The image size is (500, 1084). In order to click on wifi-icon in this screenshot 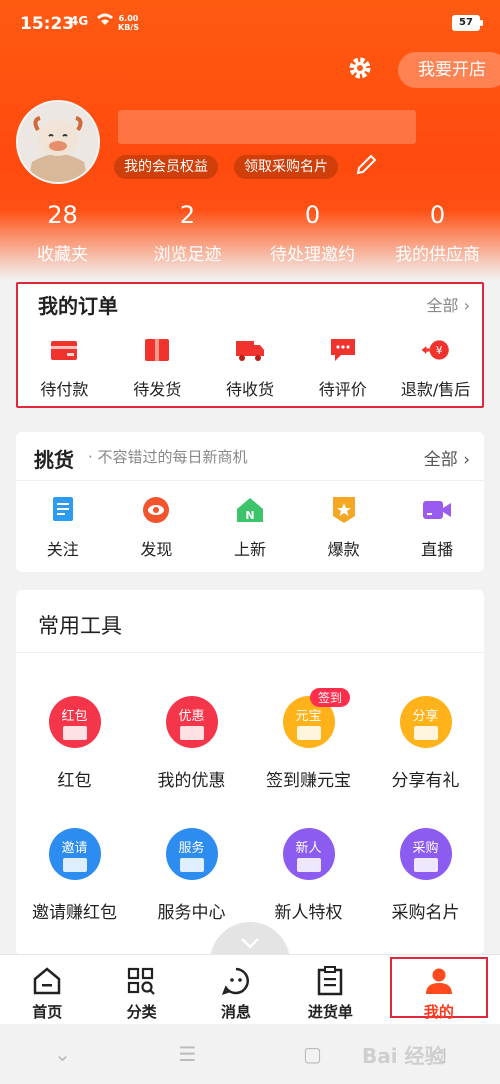, I will do `click(105, 21)`.